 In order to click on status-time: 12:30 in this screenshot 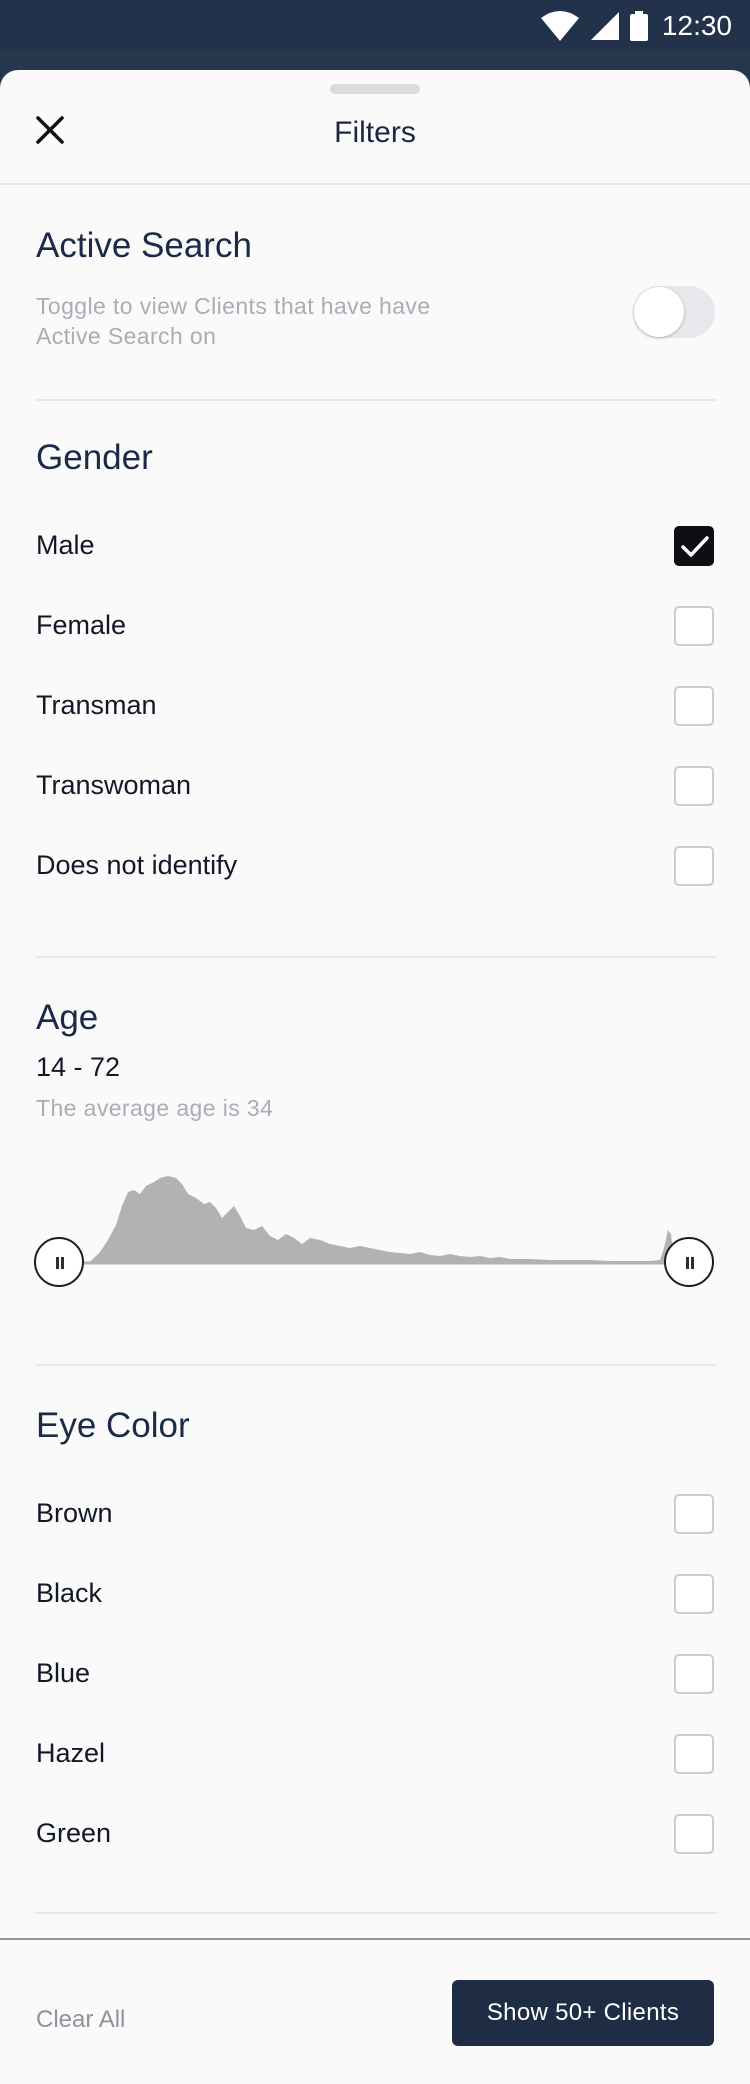, I will do `click(696, 25)`.